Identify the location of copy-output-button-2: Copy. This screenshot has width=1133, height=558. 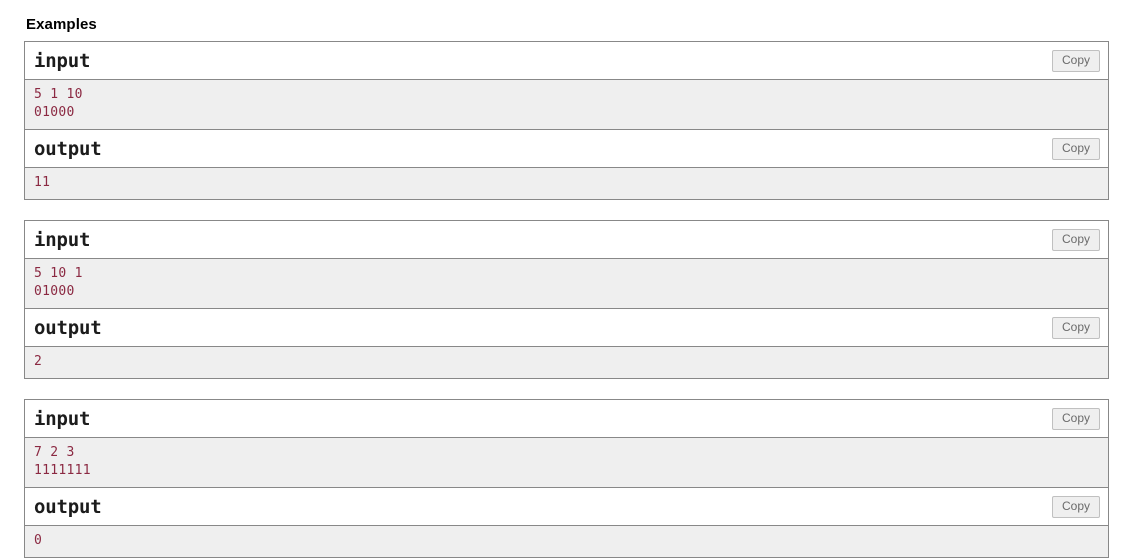
(1075, 327).